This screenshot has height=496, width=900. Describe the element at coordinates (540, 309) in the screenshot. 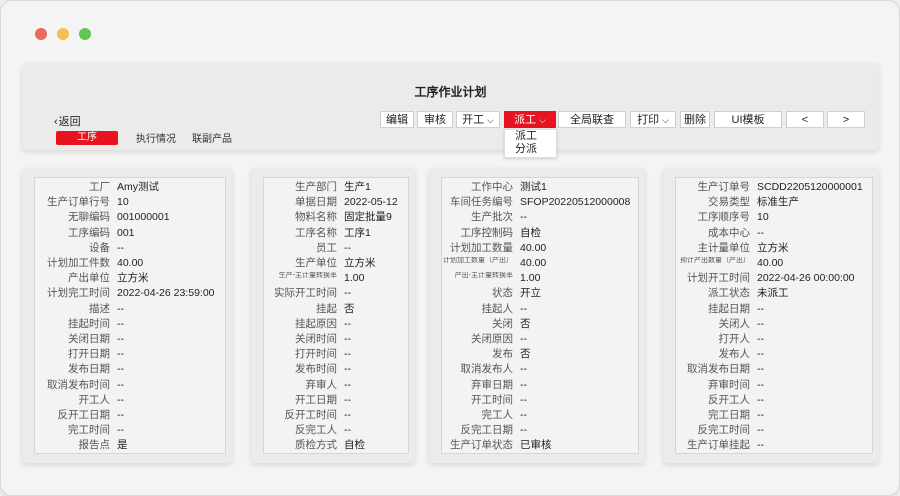

I see `field-row: 挂起人 --` at that location.